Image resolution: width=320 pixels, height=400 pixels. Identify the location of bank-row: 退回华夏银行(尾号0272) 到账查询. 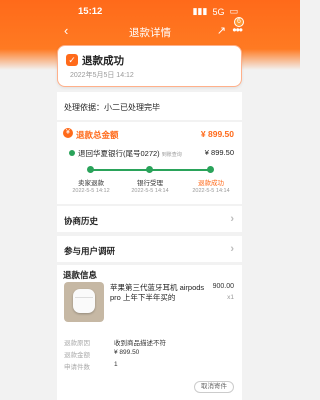
(130, 153).